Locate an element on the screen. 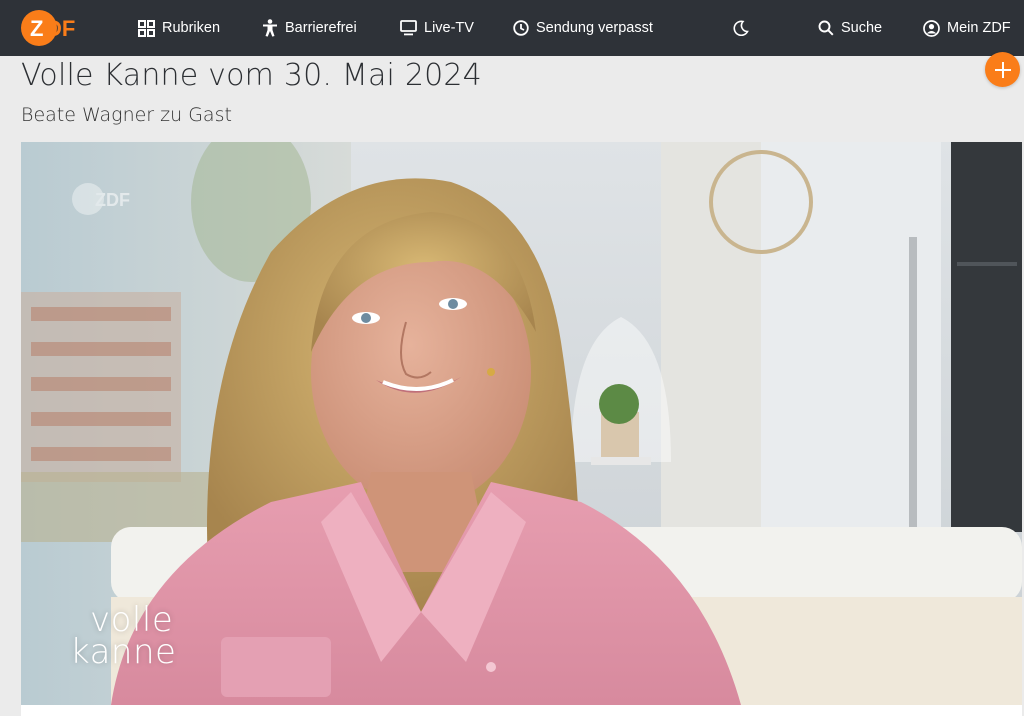  nav-sendung-verpasst: Sendung verpasst is located at coordinates (583, 28).